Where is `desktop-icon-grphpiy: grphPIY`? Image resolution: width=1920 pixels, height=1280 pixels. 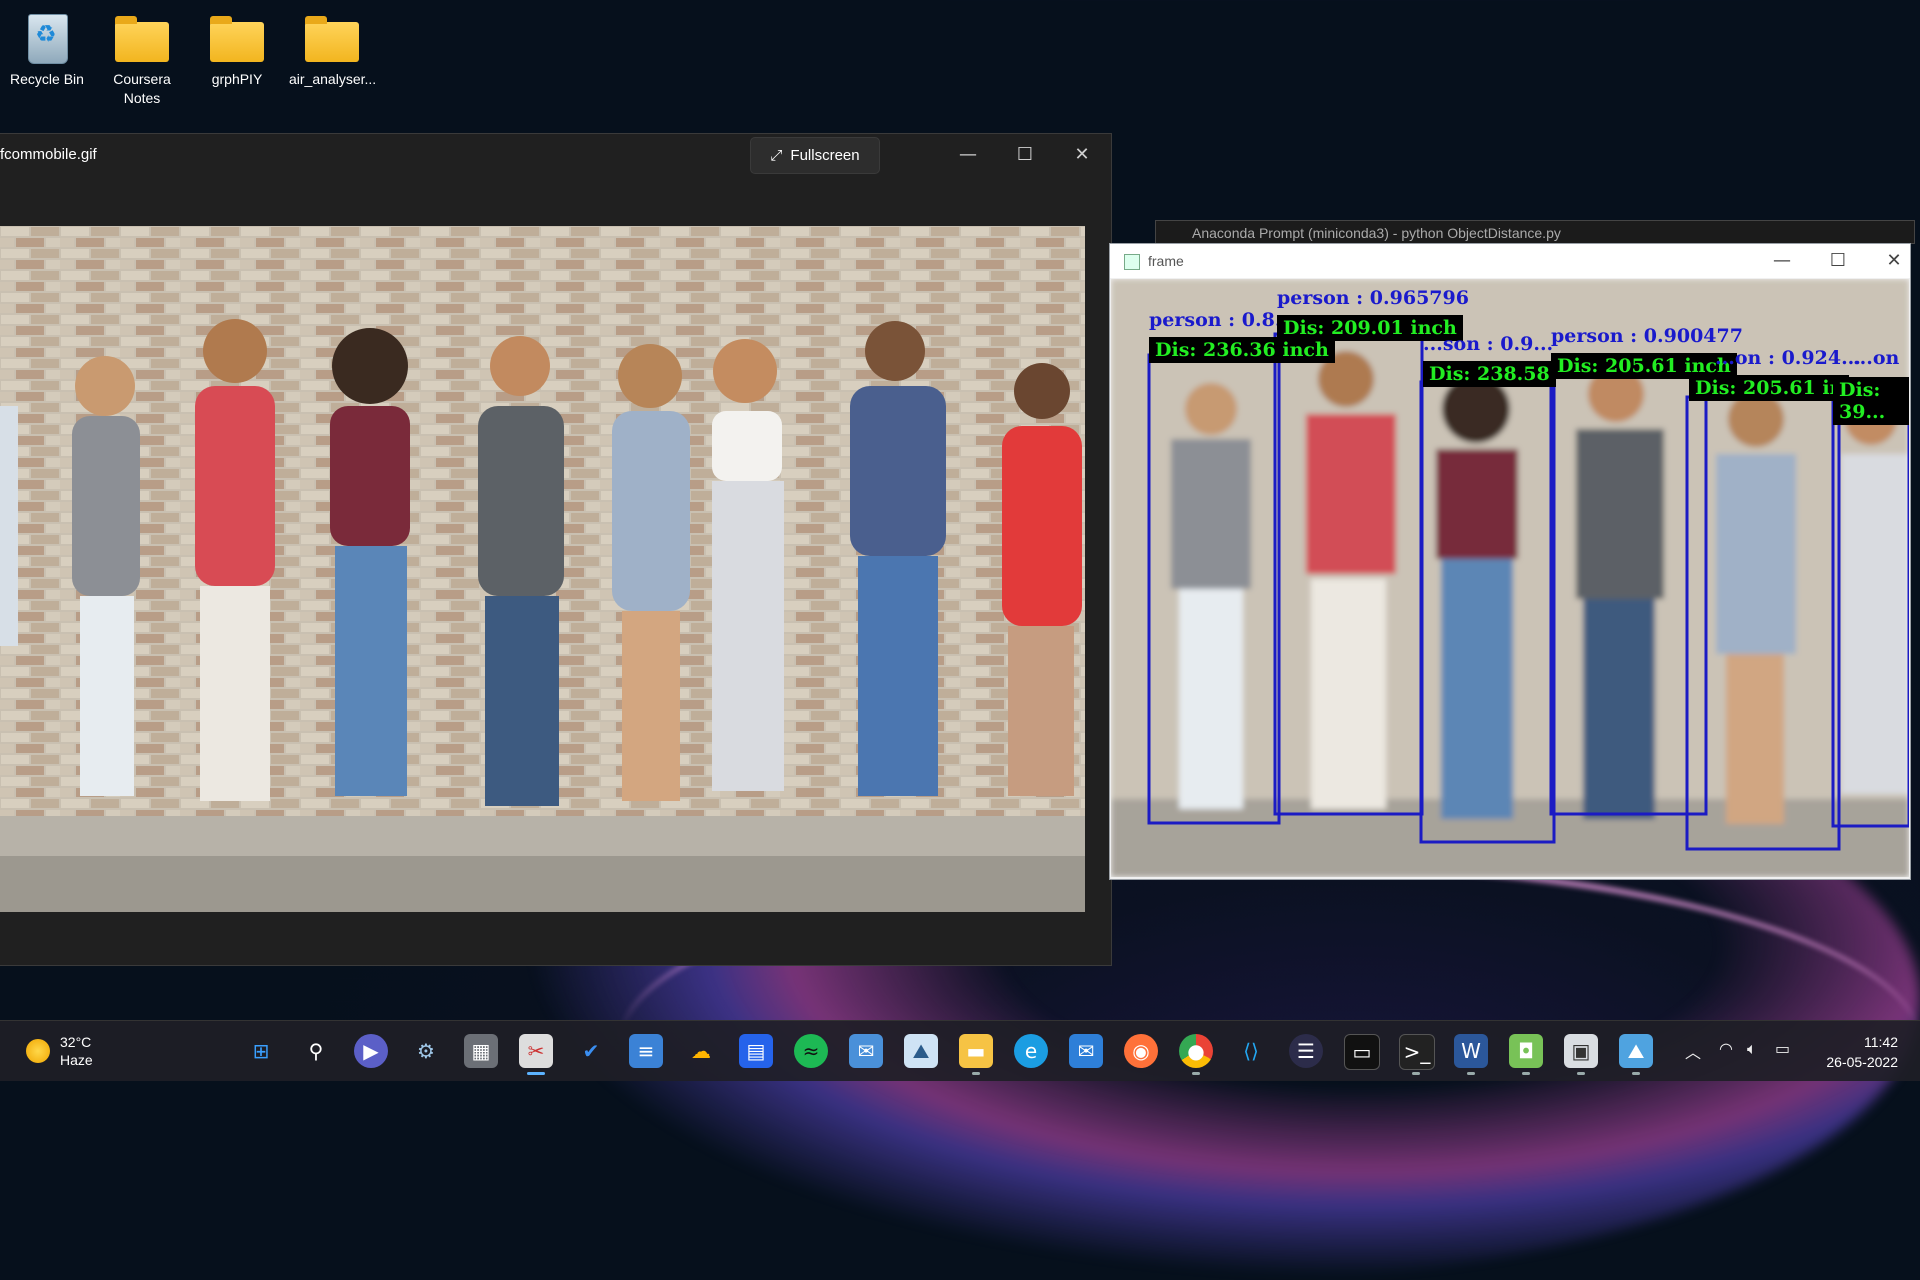 desktop-icon-grphpiy: grphPIY is located at coordinates (237, 47).